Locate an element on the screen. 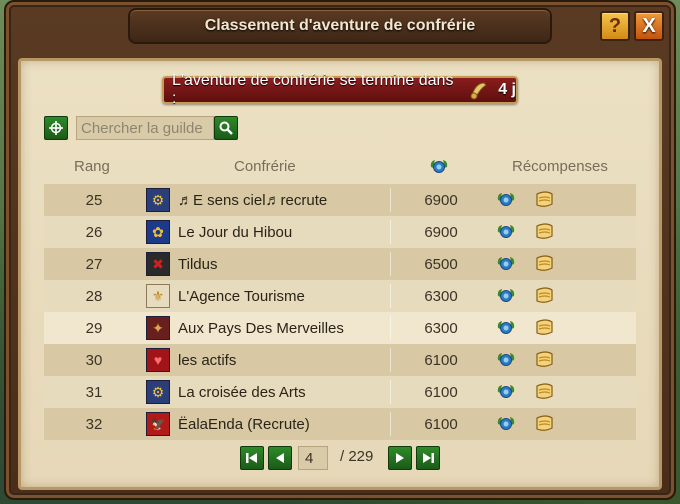 The width and height of the screenshot is (680, 504). guild-emblem-icon: ♥ is located at coordinates (158, 360).